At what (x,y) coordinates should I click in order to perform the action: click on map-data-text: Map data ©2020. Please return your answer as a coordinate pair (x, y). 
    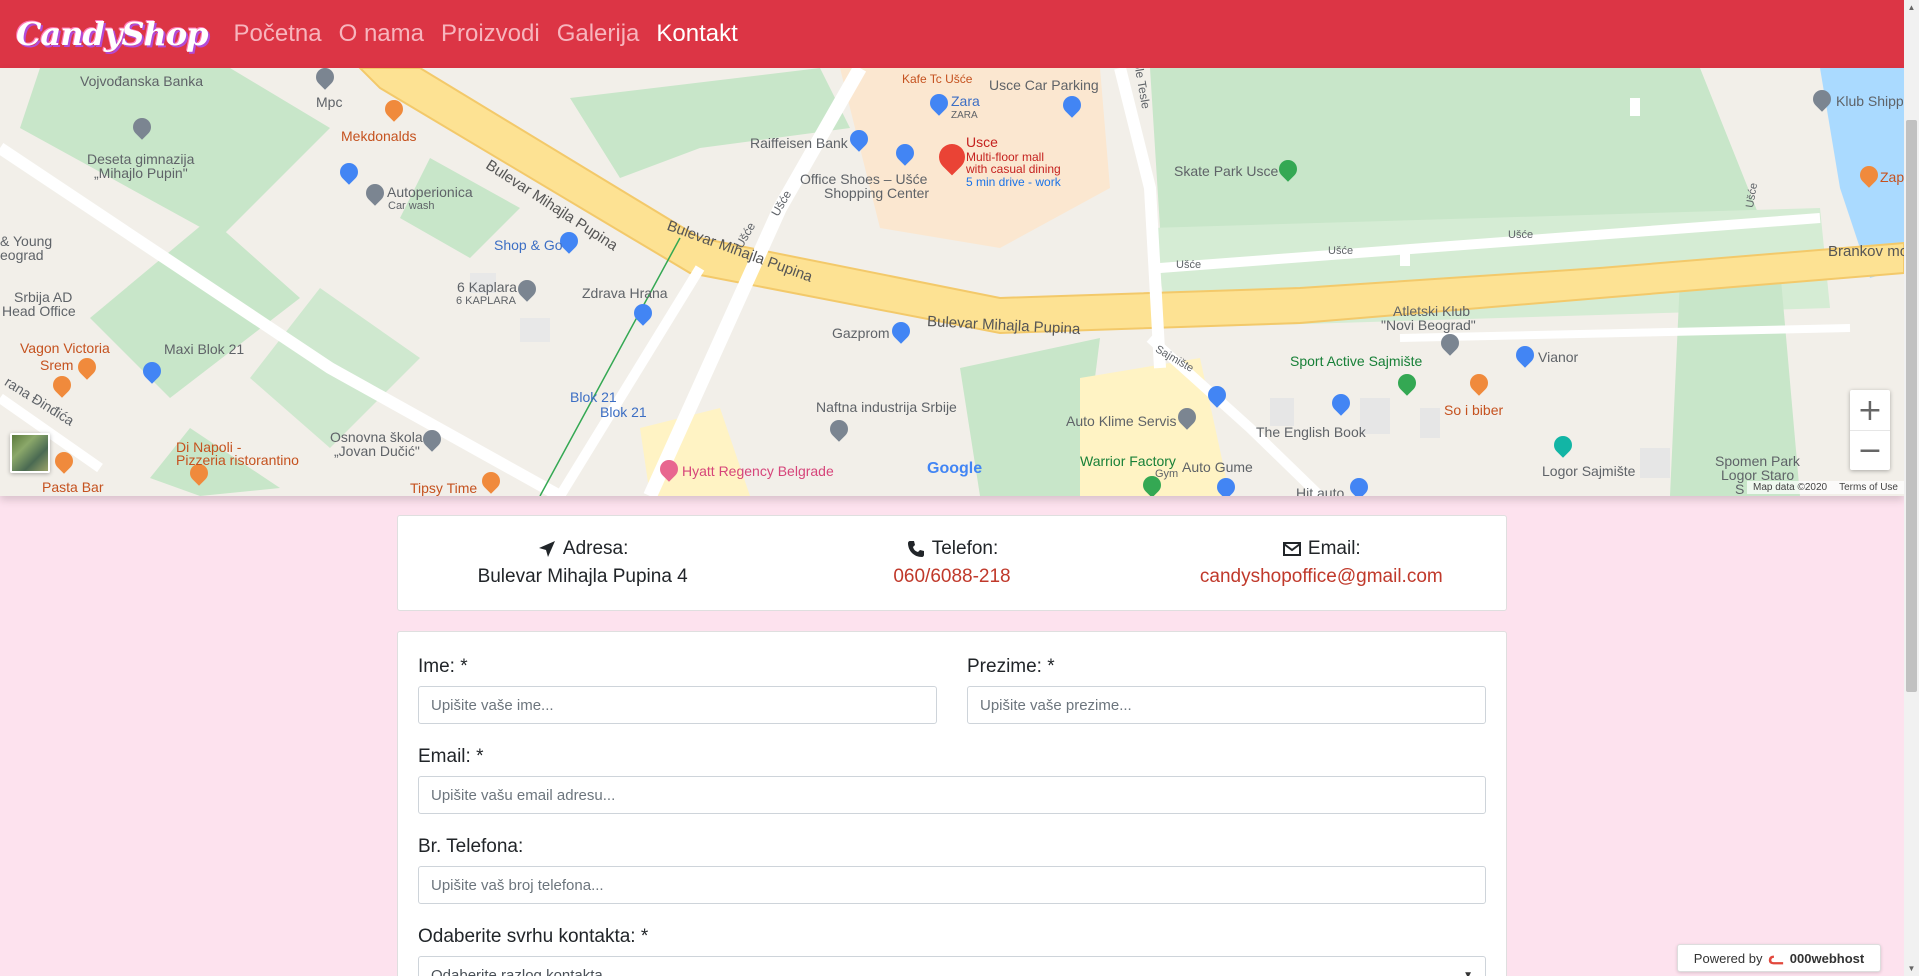
    Looking at the image, I should click on (1790, 487).